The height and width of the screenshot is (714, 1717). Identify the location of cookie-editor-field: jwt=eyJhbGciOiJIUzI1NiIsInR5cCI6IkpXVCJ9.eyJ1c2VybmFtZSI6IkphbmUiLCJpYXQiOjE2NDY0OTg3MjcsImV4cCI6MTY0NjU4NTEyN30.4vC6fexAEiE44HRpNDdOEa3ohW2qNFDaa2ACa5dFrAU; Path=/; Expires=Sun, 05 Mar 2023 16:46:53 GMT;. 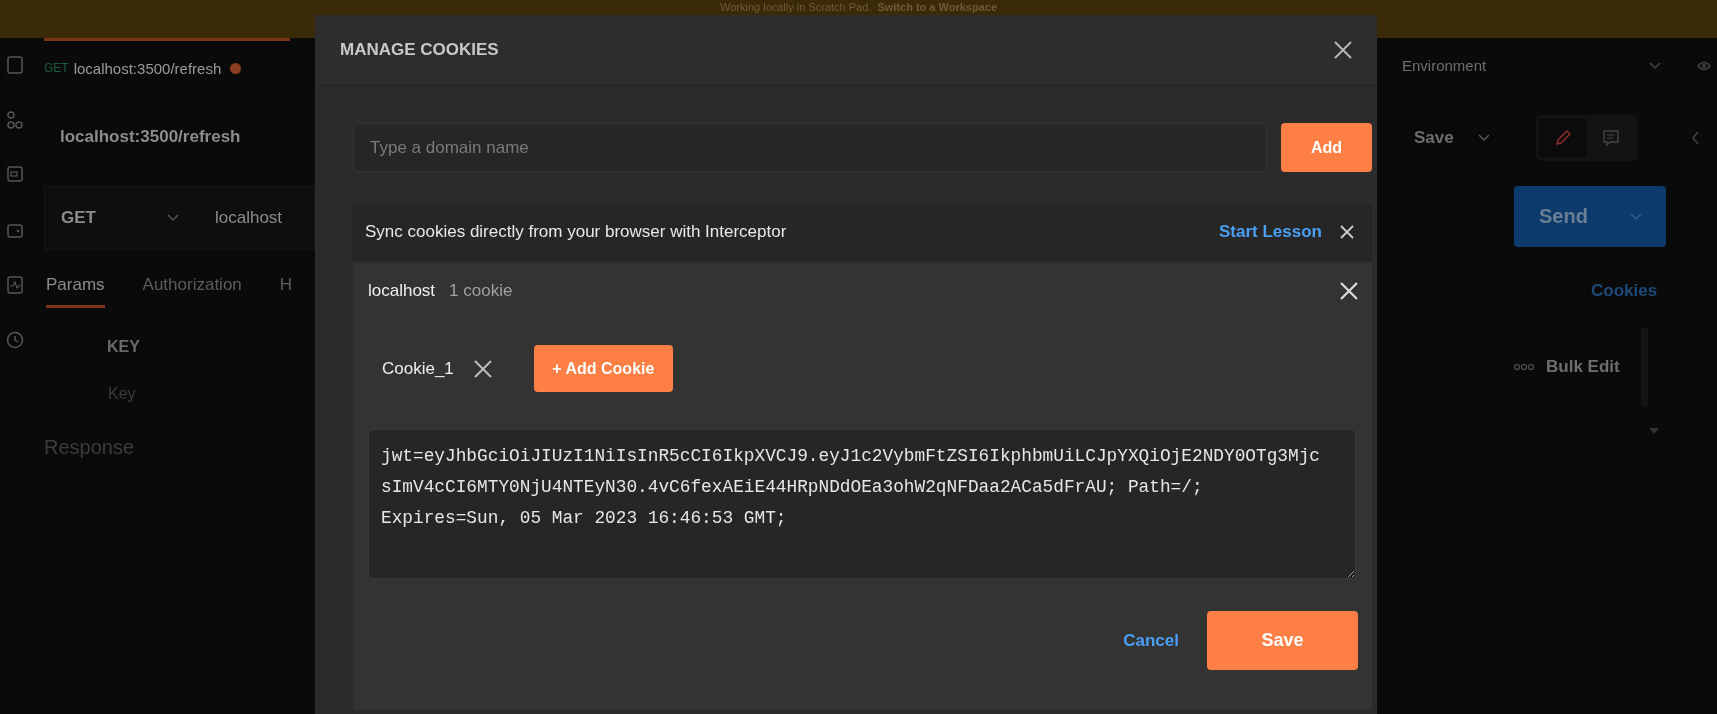
(862, 504).